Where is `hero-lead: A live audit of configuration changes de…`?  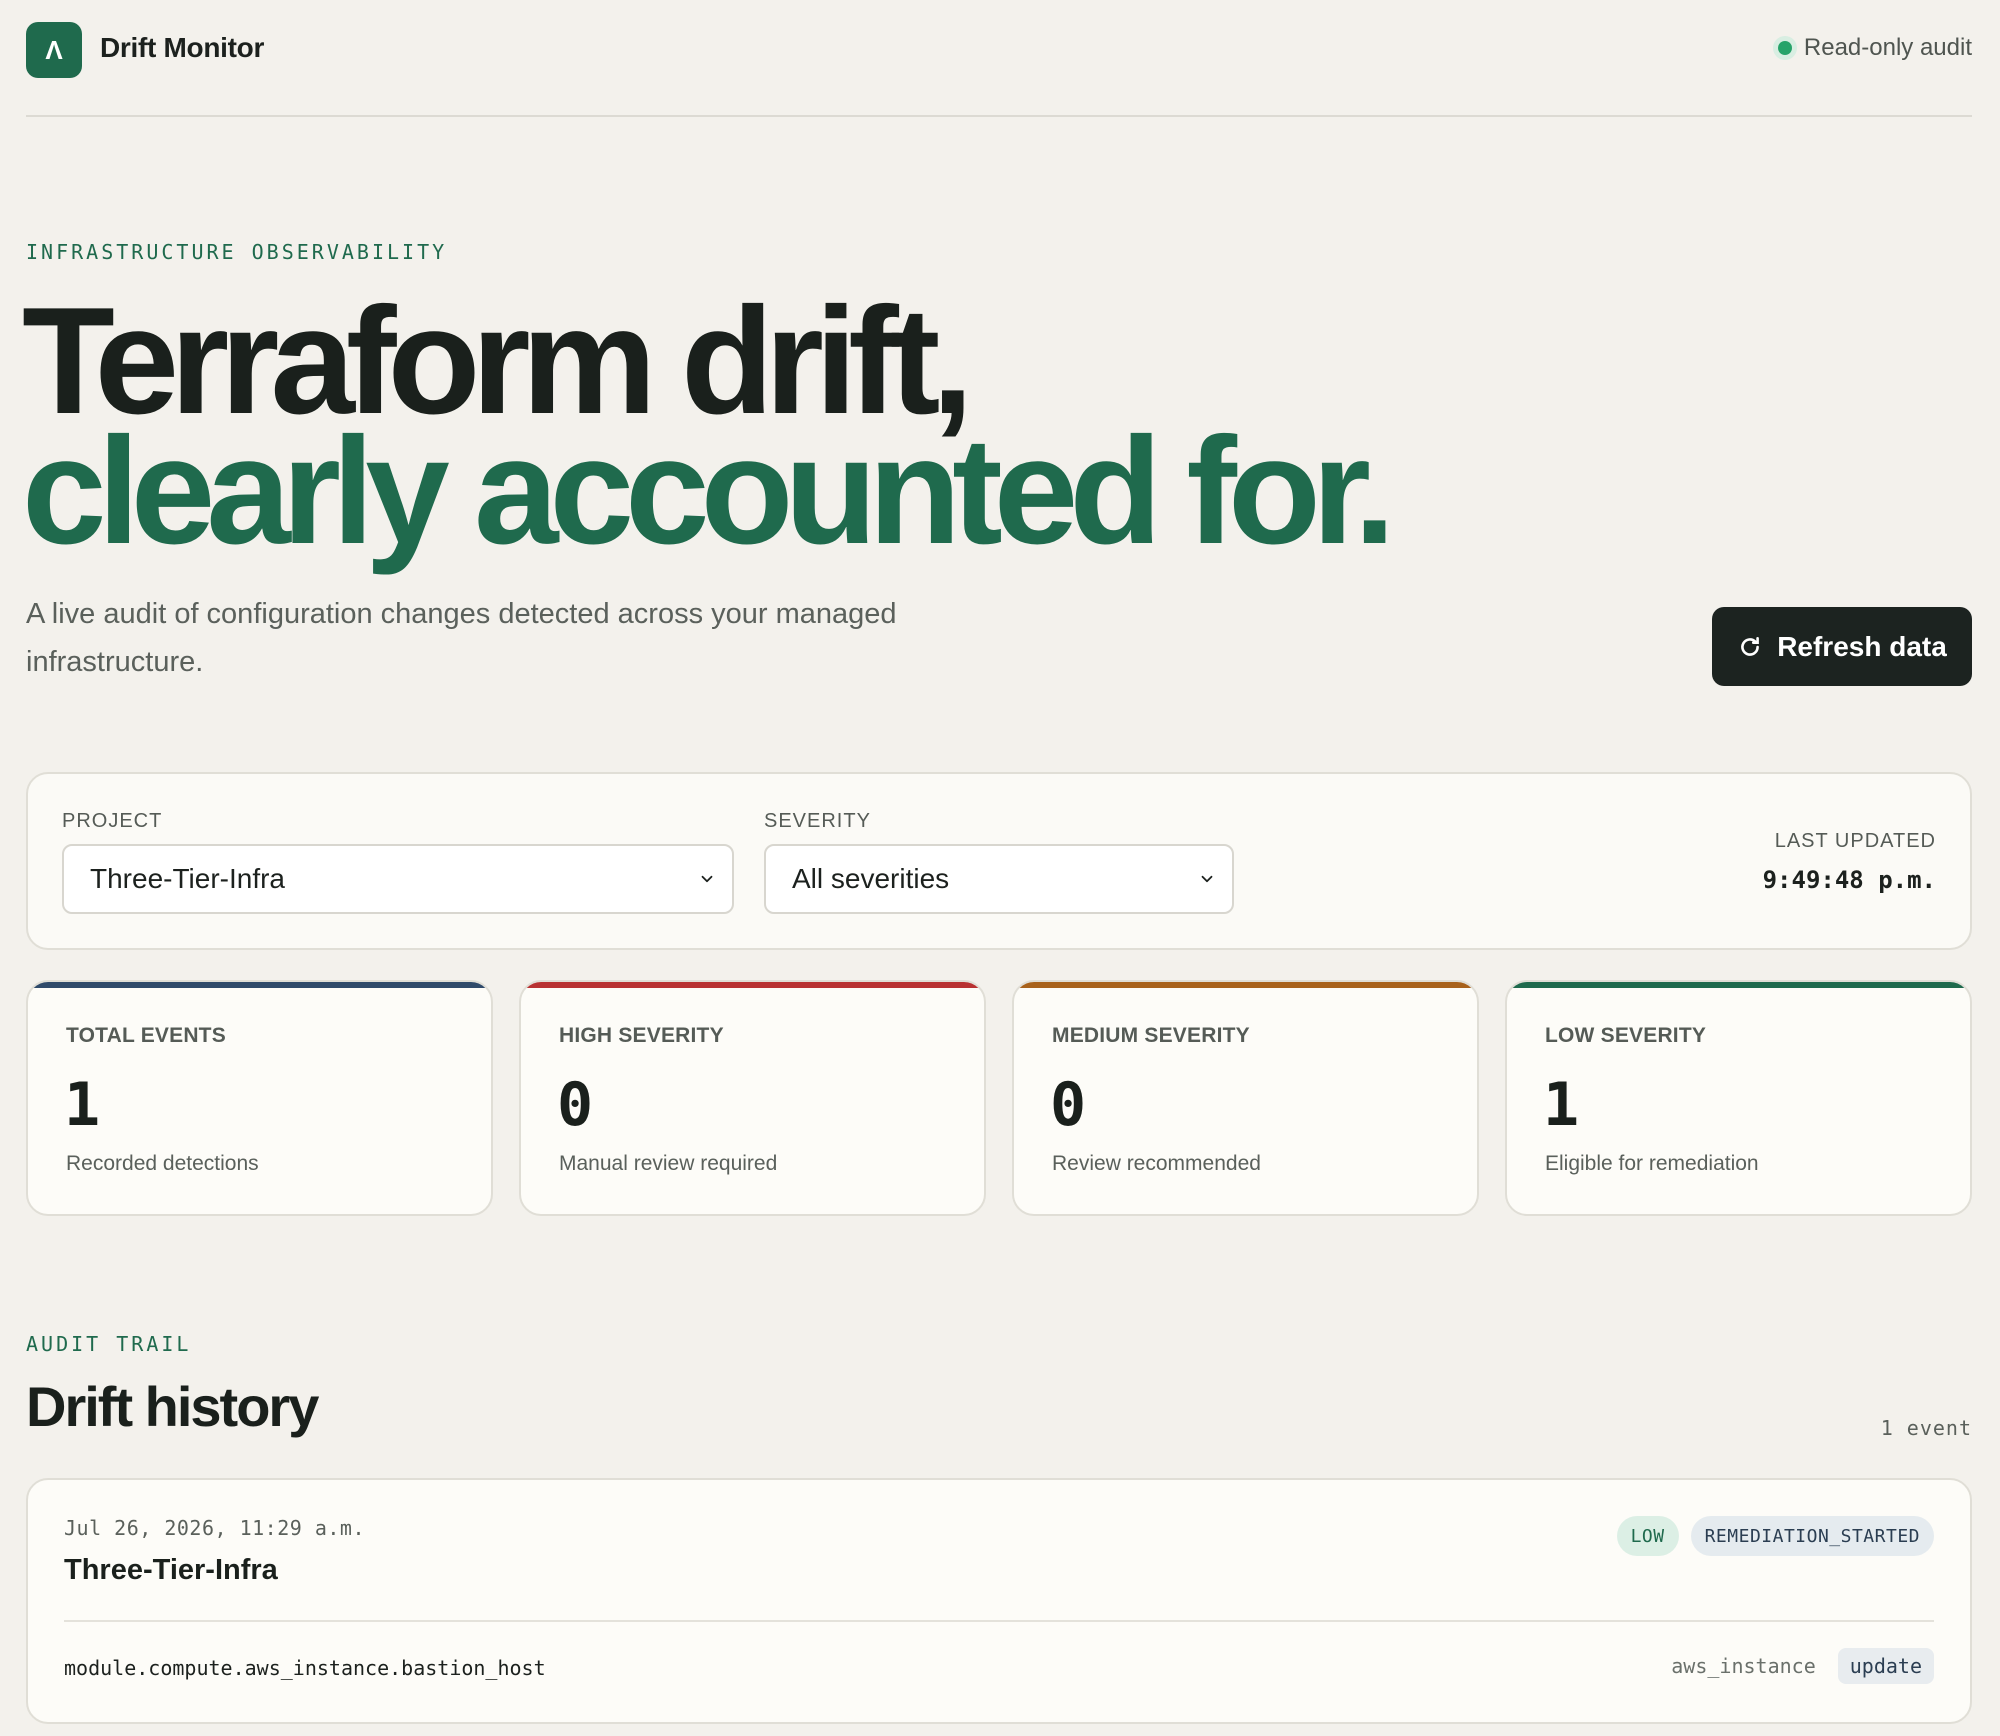
hero-lead: A live audit of configuration changes de… is located at coordinates (461, 638).